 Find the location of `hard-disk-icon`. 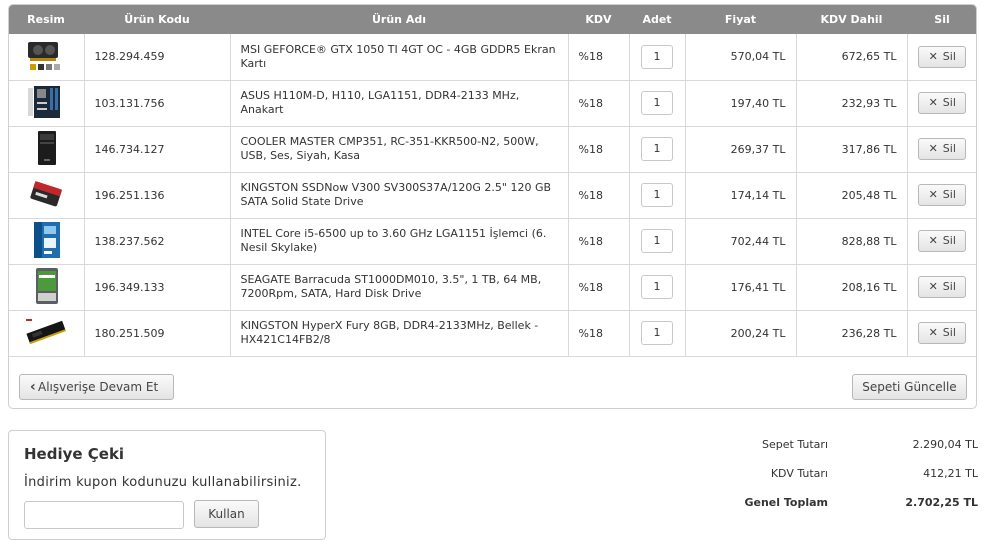

hard-disk-icon is located at coordinates (46, 287).